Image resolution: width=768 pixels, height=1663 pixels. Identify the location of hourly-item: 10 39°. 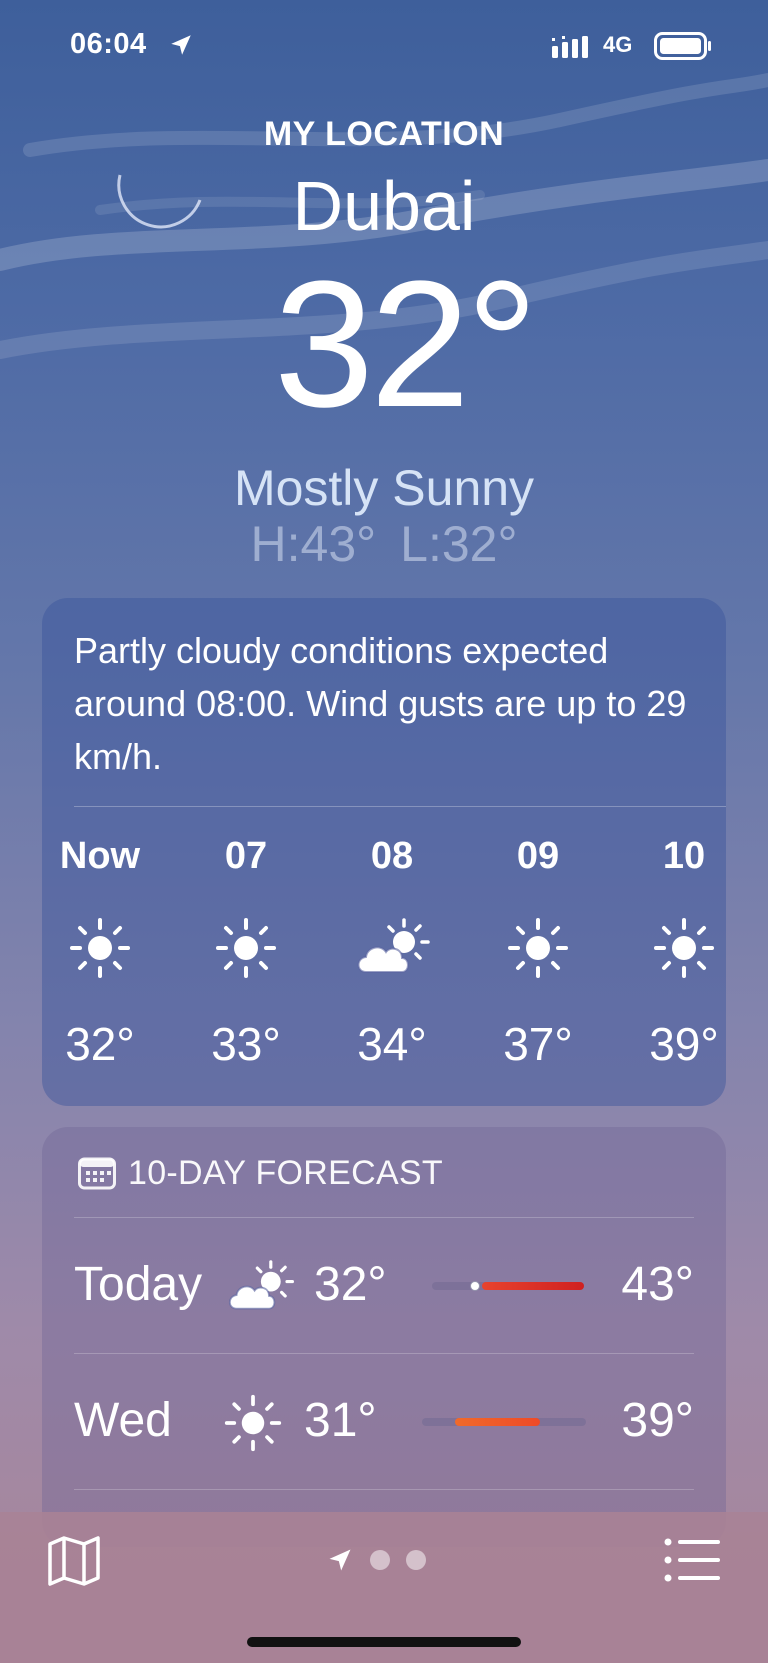
(675, 952).